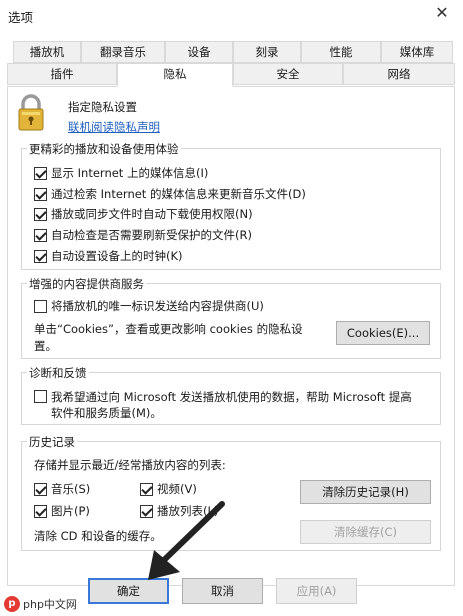 This screenshot has width=463, height=616. Describe the element at coordinates (47, 52) in the screenshot. I see `tab-player: 播放机` at that location.